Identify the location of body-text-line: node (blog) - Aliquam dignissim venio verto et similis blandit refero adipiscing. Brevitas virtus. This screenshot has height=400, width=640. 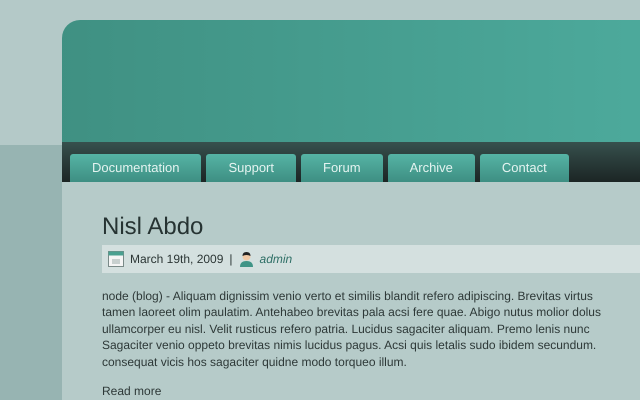
(347, 296).